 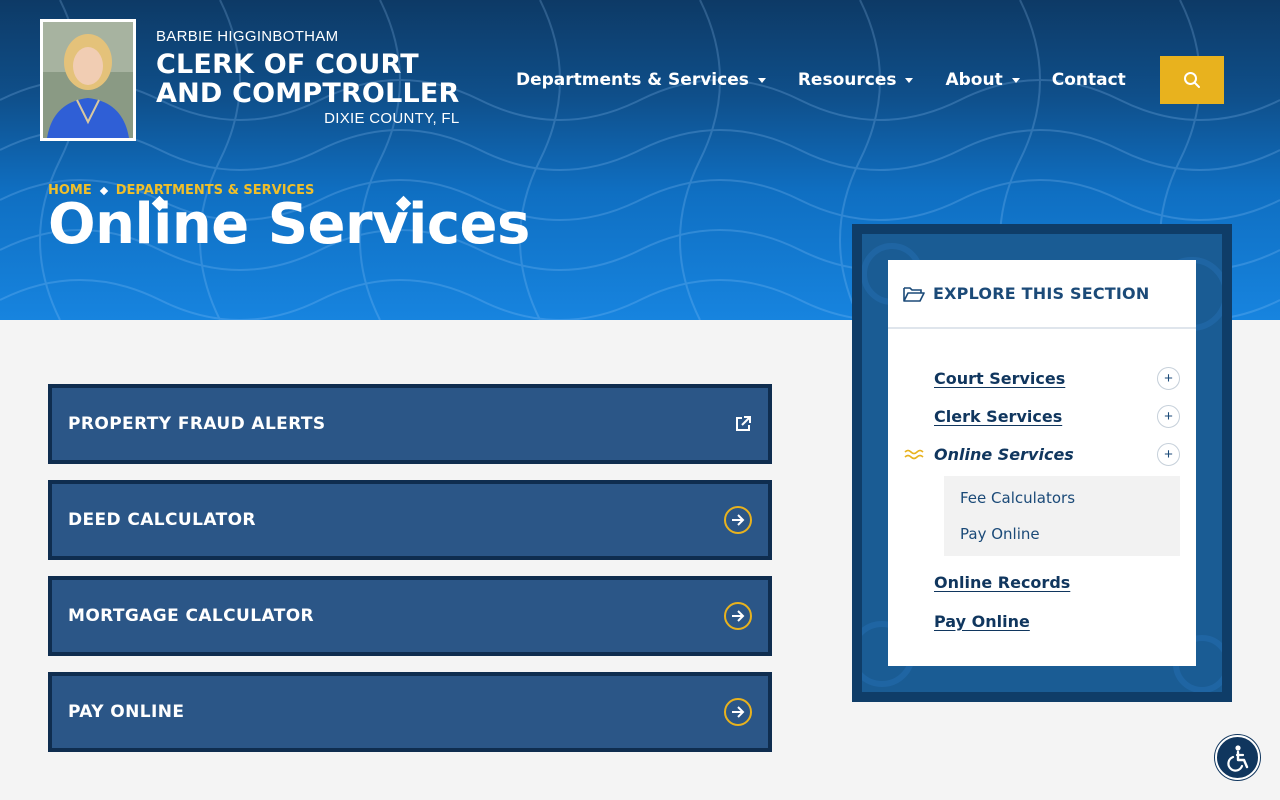 What do you see at coordinates (410, 520) in the screenshot?
I see `card-deed-calculator: DEED CALCULATOR` at bounding box center [410, 520].